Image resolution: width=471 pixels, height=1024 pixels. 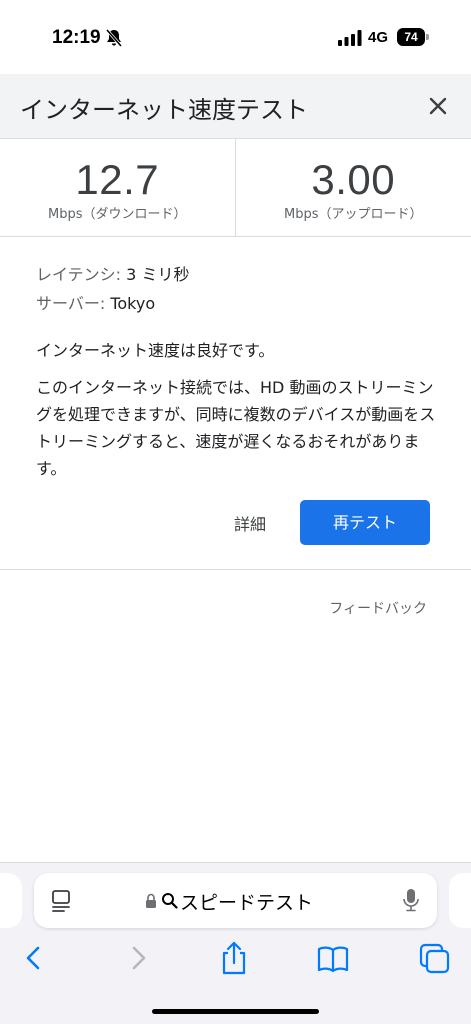 I want to click on close-icon, so click(x=438, y=106).